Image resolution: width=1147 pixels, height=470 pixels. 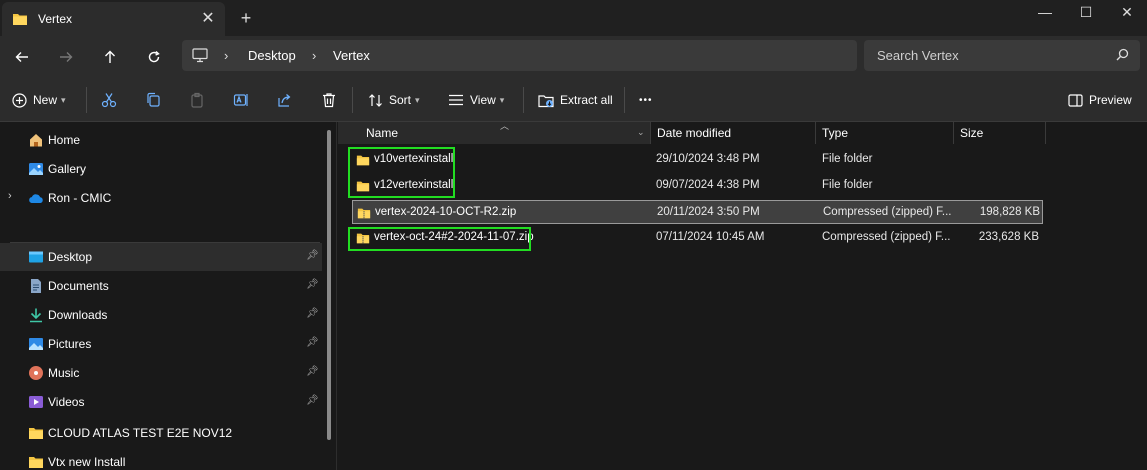 I want to click on sidebar-item-label: Desktop, so click(x=70, y=257).